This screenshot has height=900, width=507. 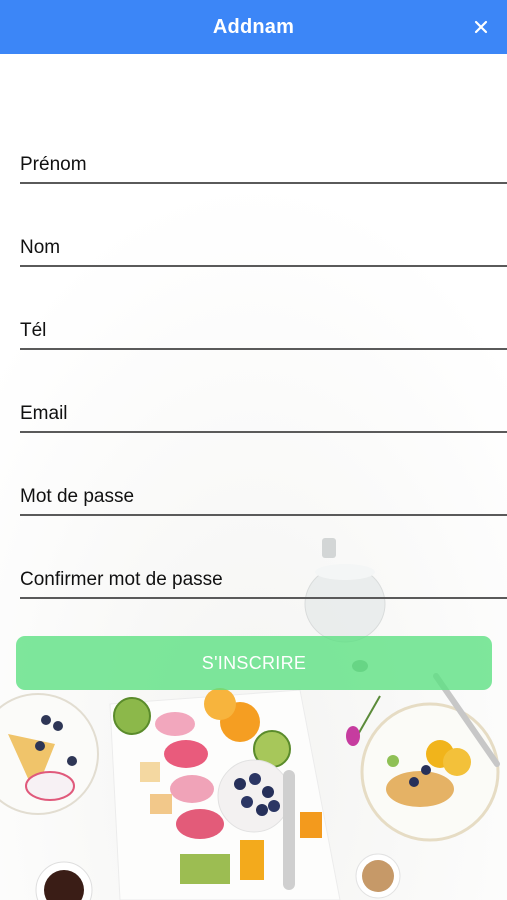 I want to click on page-title: Addnam, so click(x=253, y=26).